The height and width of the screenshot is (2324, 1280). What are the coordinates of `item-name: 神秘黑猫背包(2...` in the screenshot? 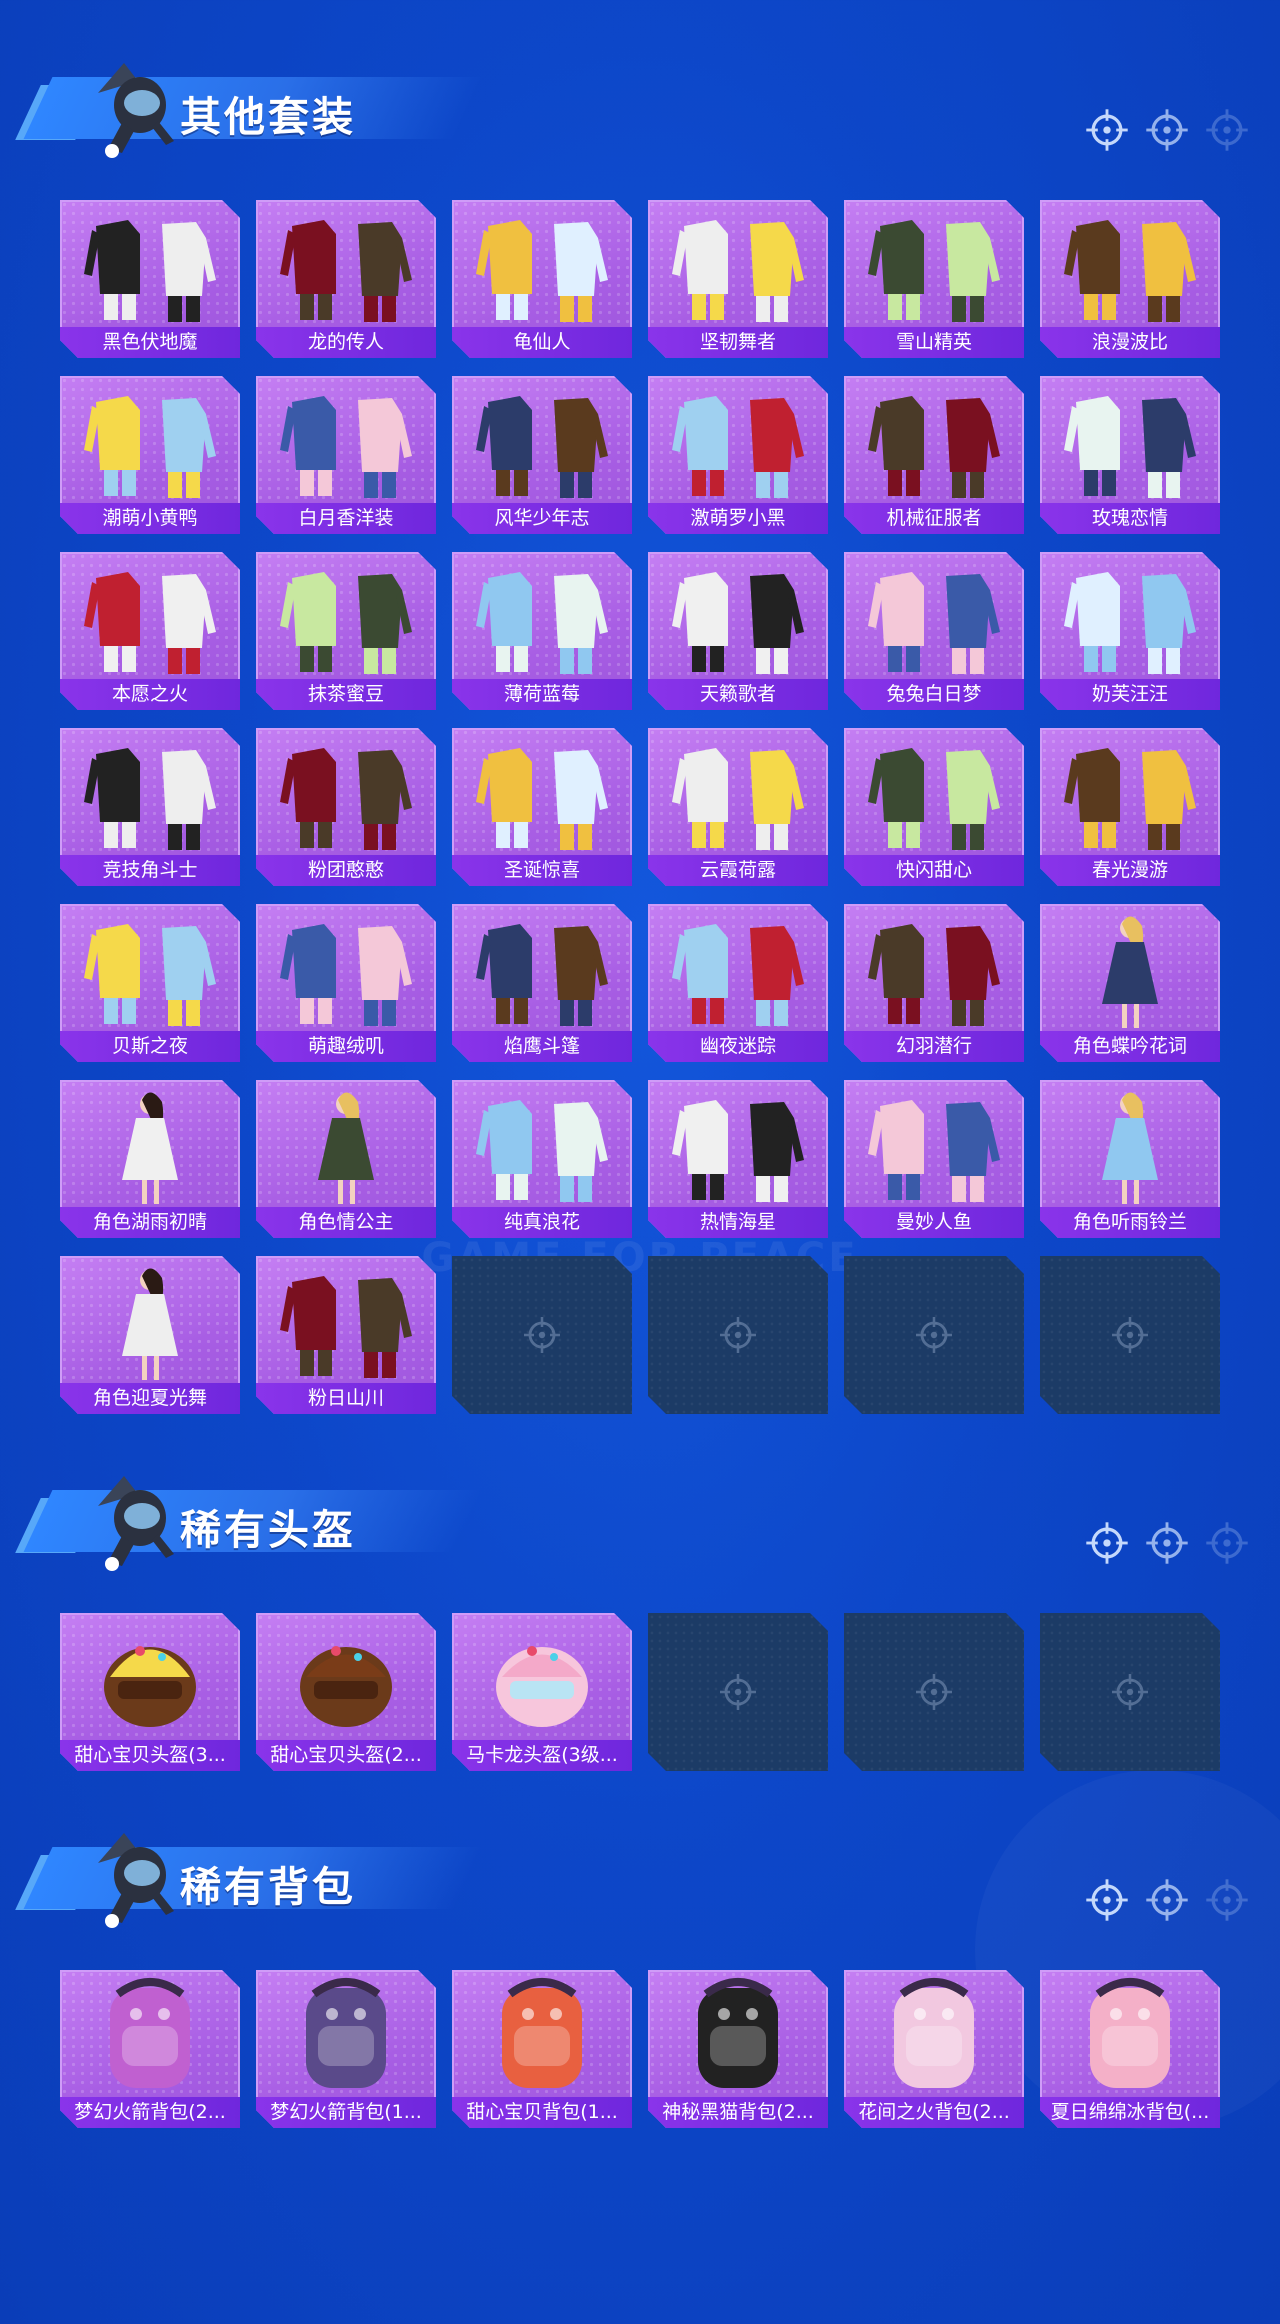 It's located at (738, 2112).